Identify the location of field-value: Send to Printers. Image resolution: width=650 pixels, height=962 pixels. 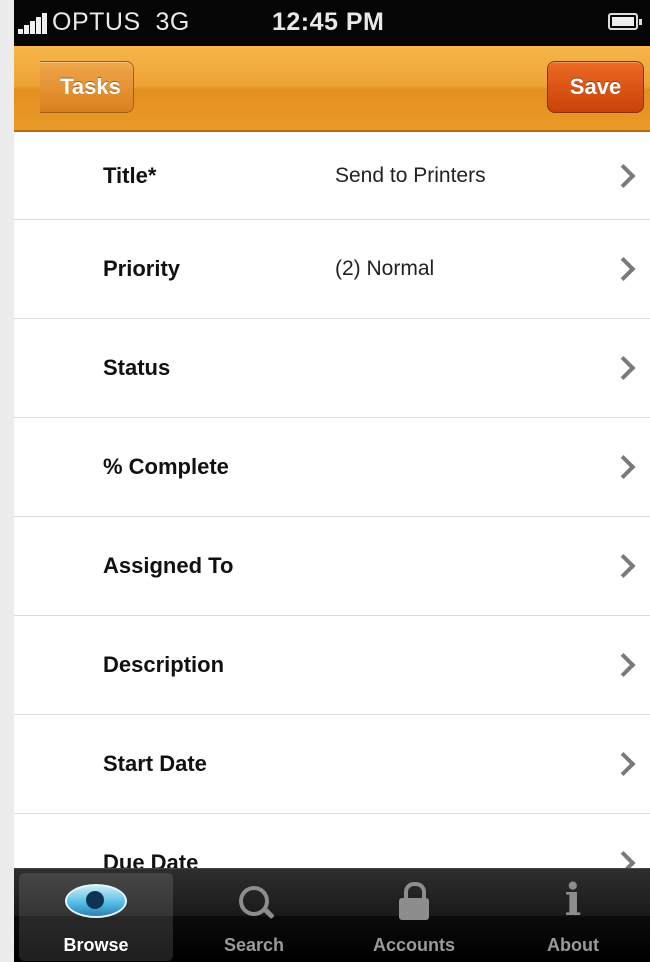
(410, 175).